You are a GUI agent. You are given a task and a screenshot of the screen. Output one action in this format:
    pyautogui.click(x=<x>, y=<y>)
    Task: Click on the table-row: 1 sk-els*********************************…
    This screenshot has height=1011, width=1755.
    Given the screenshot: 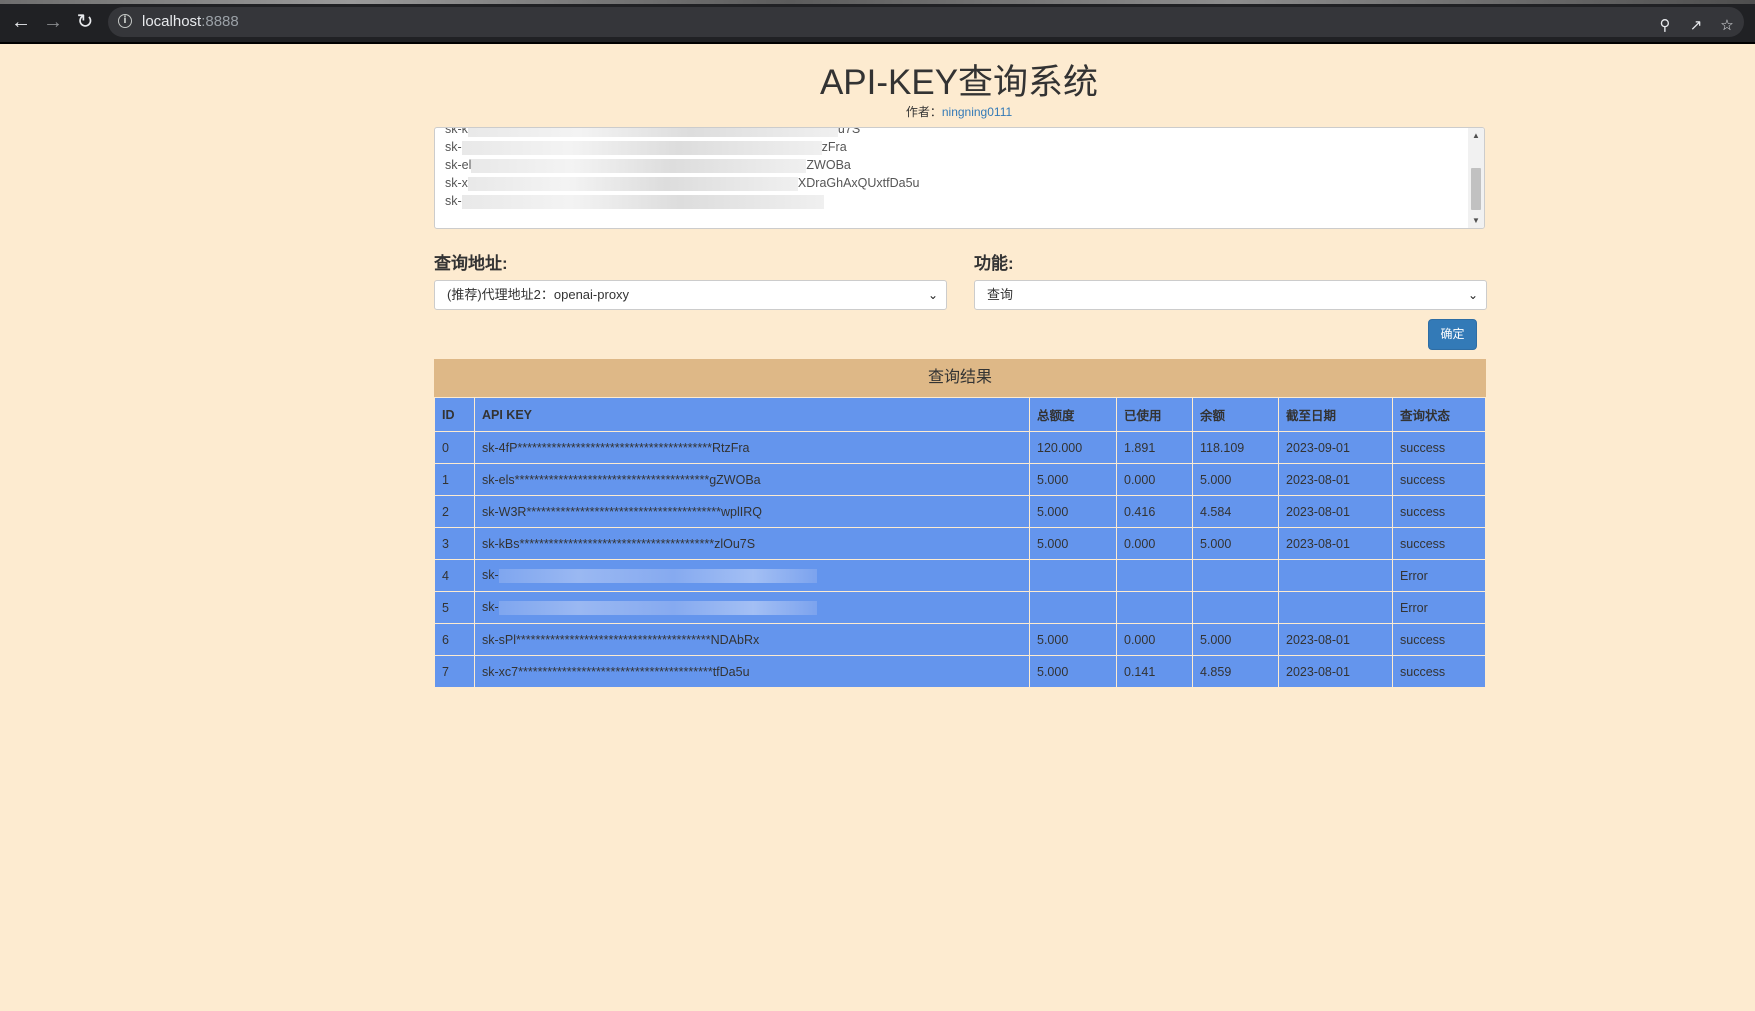 What is the action you would take?
    pyautogui.click(x=960, y=479)
    